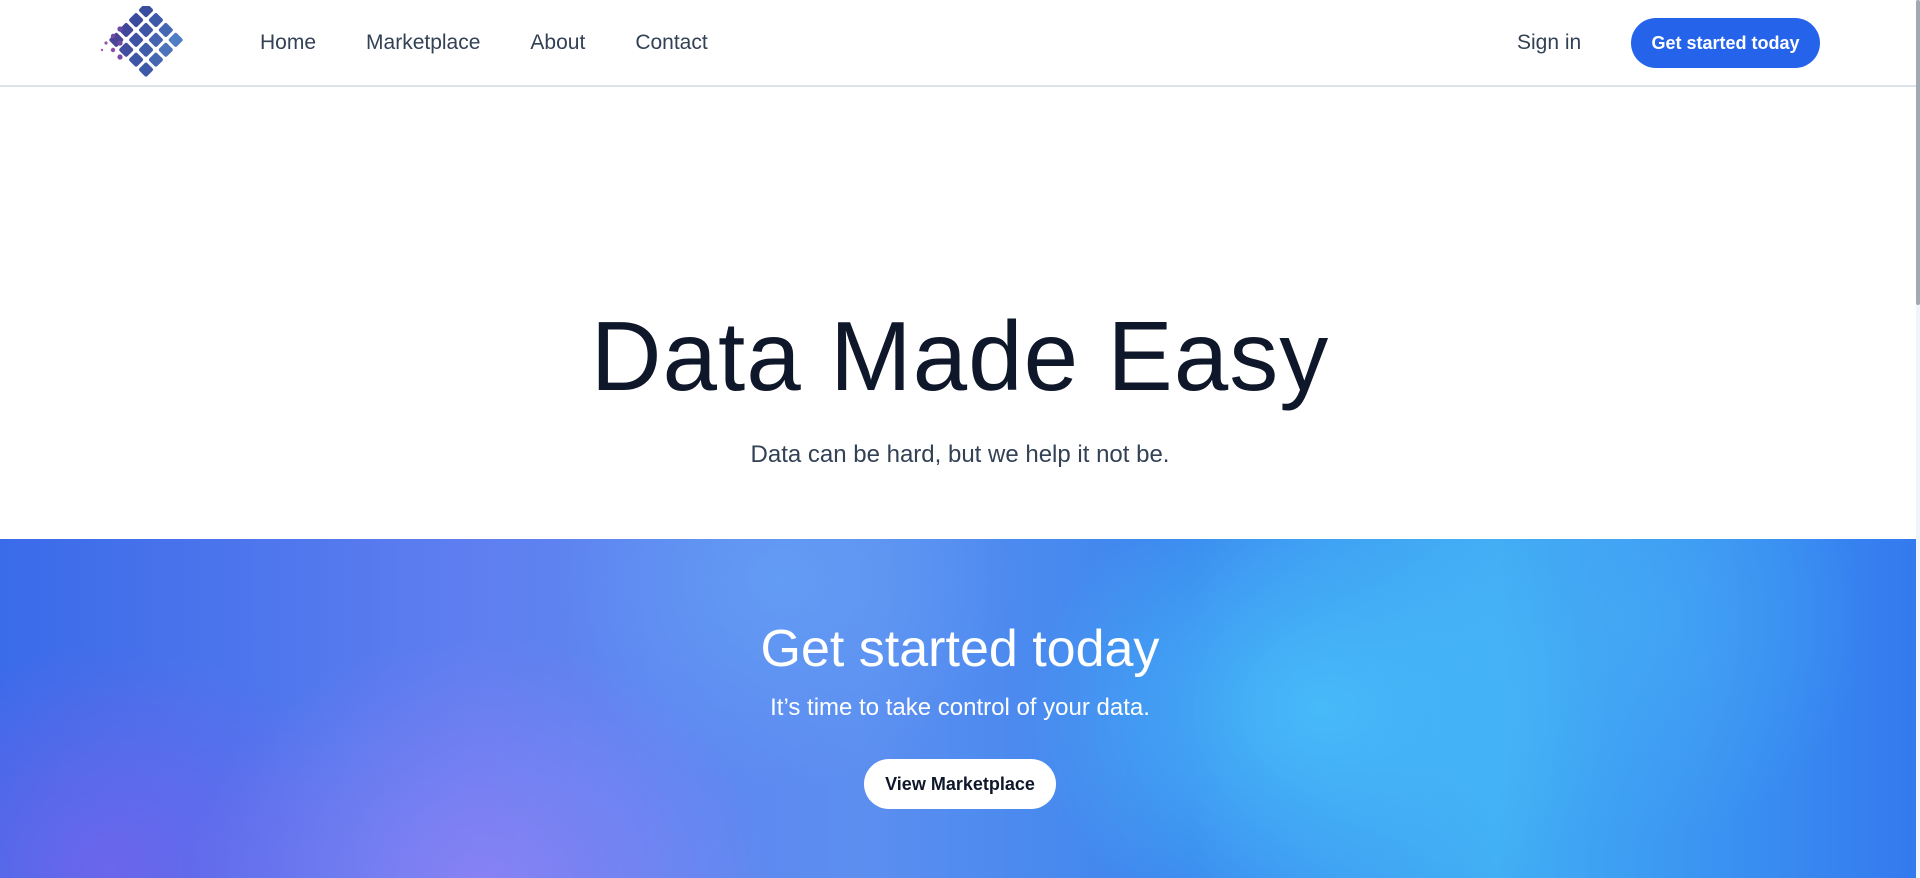  I want to click on nav-link-contact: Contact, so click(671, 43).